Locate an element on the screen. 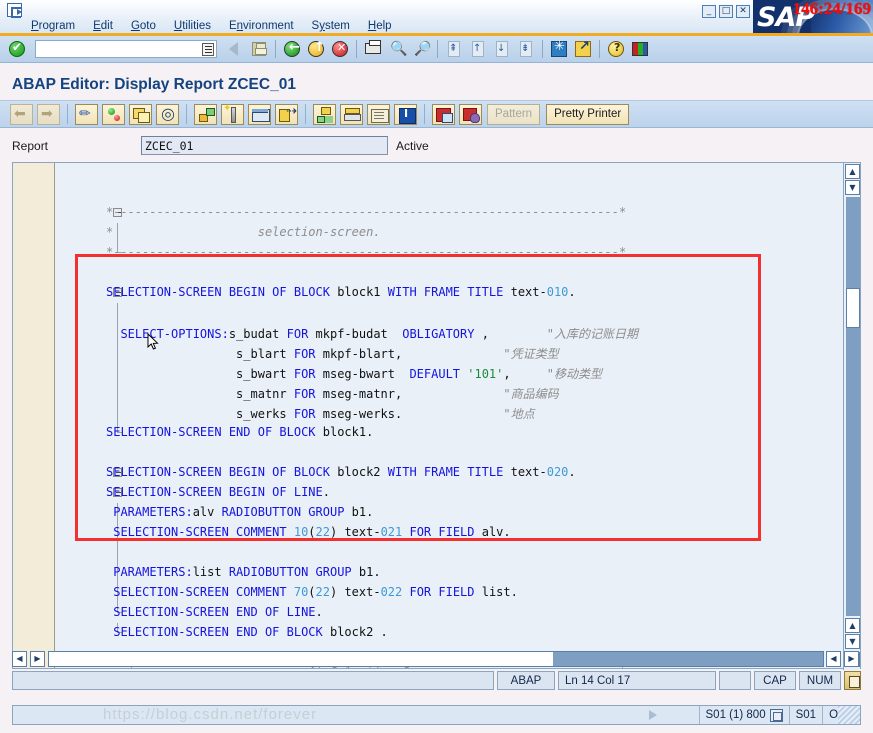 This screenshot has width=873, height=733. code-line: 88* selection-screen. is located at coordinates (450, 233).